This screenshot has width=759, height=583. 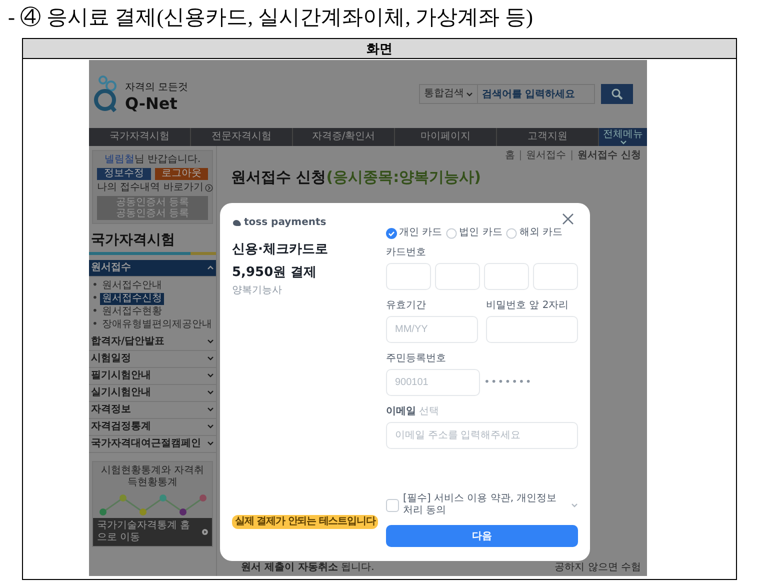 I want to click on password-field, so click(x=532, y=329).